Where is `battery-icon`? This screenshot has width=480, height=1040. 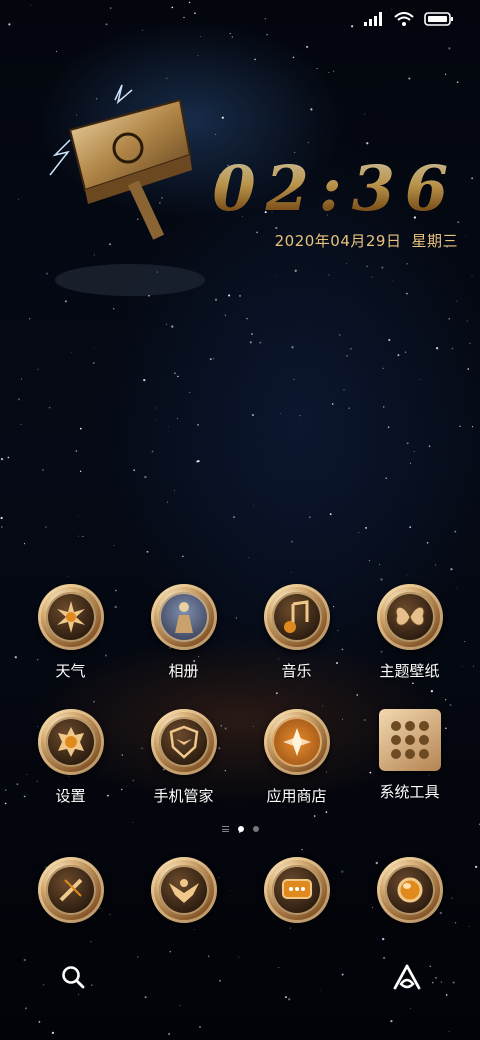
battery-icon is located at coordinates (438, 19).